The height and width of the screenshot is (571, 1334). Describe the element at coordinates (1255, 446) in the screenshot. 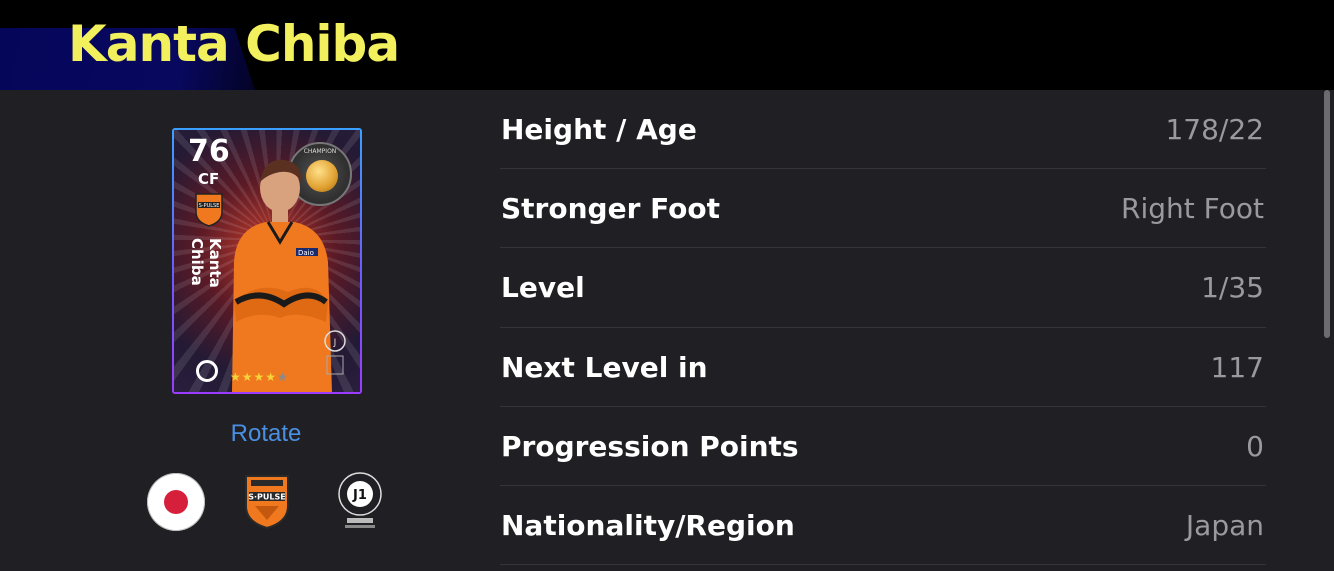

I see `stat-value: 0` at that location.